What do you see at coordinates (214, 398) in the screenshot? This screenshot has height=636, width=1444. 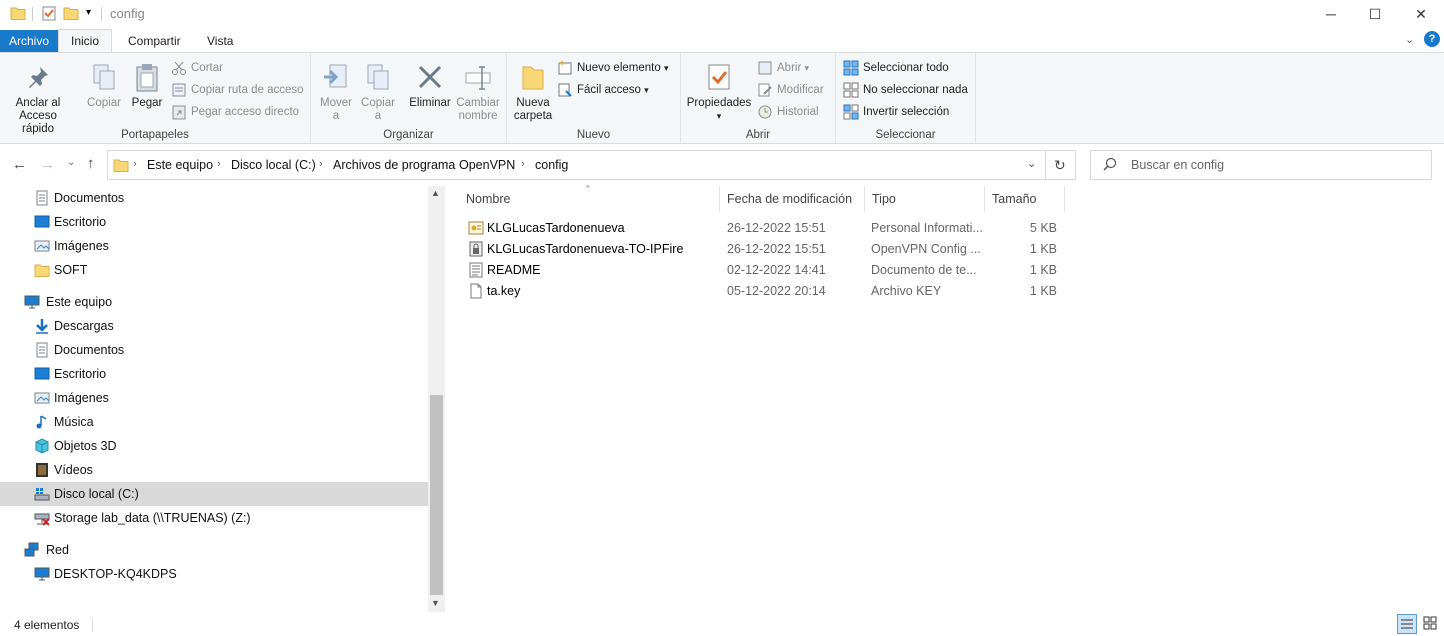 I see `nav-item-imagenes-2: Imágenes` at bounding box center [214, 398].